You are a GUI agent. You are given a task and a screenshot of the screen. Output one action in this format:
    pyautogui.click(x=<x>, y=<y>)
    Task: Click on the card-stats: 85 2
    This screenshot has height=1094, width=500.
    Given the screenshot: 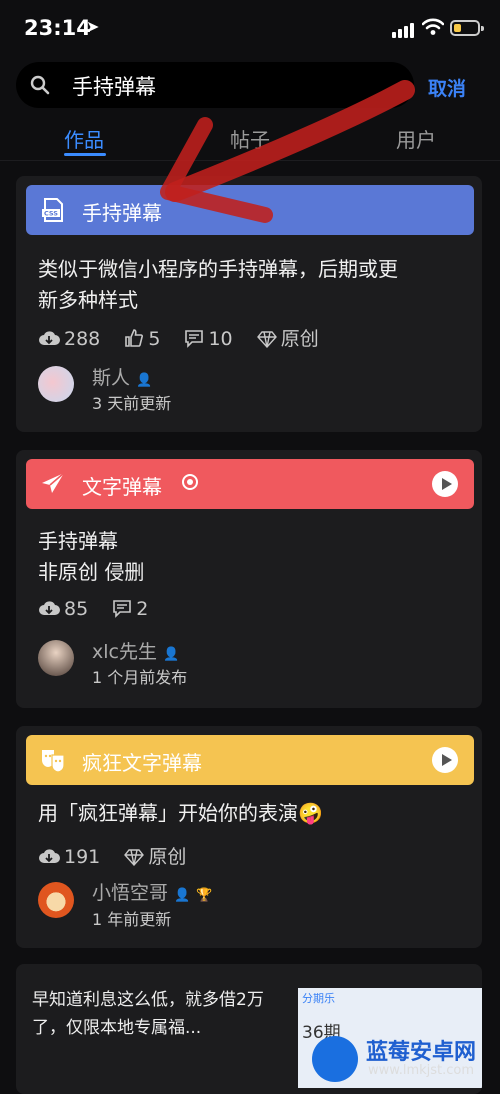 What is the action you would take?
    pyautogui.click(x=102, y=610)
    